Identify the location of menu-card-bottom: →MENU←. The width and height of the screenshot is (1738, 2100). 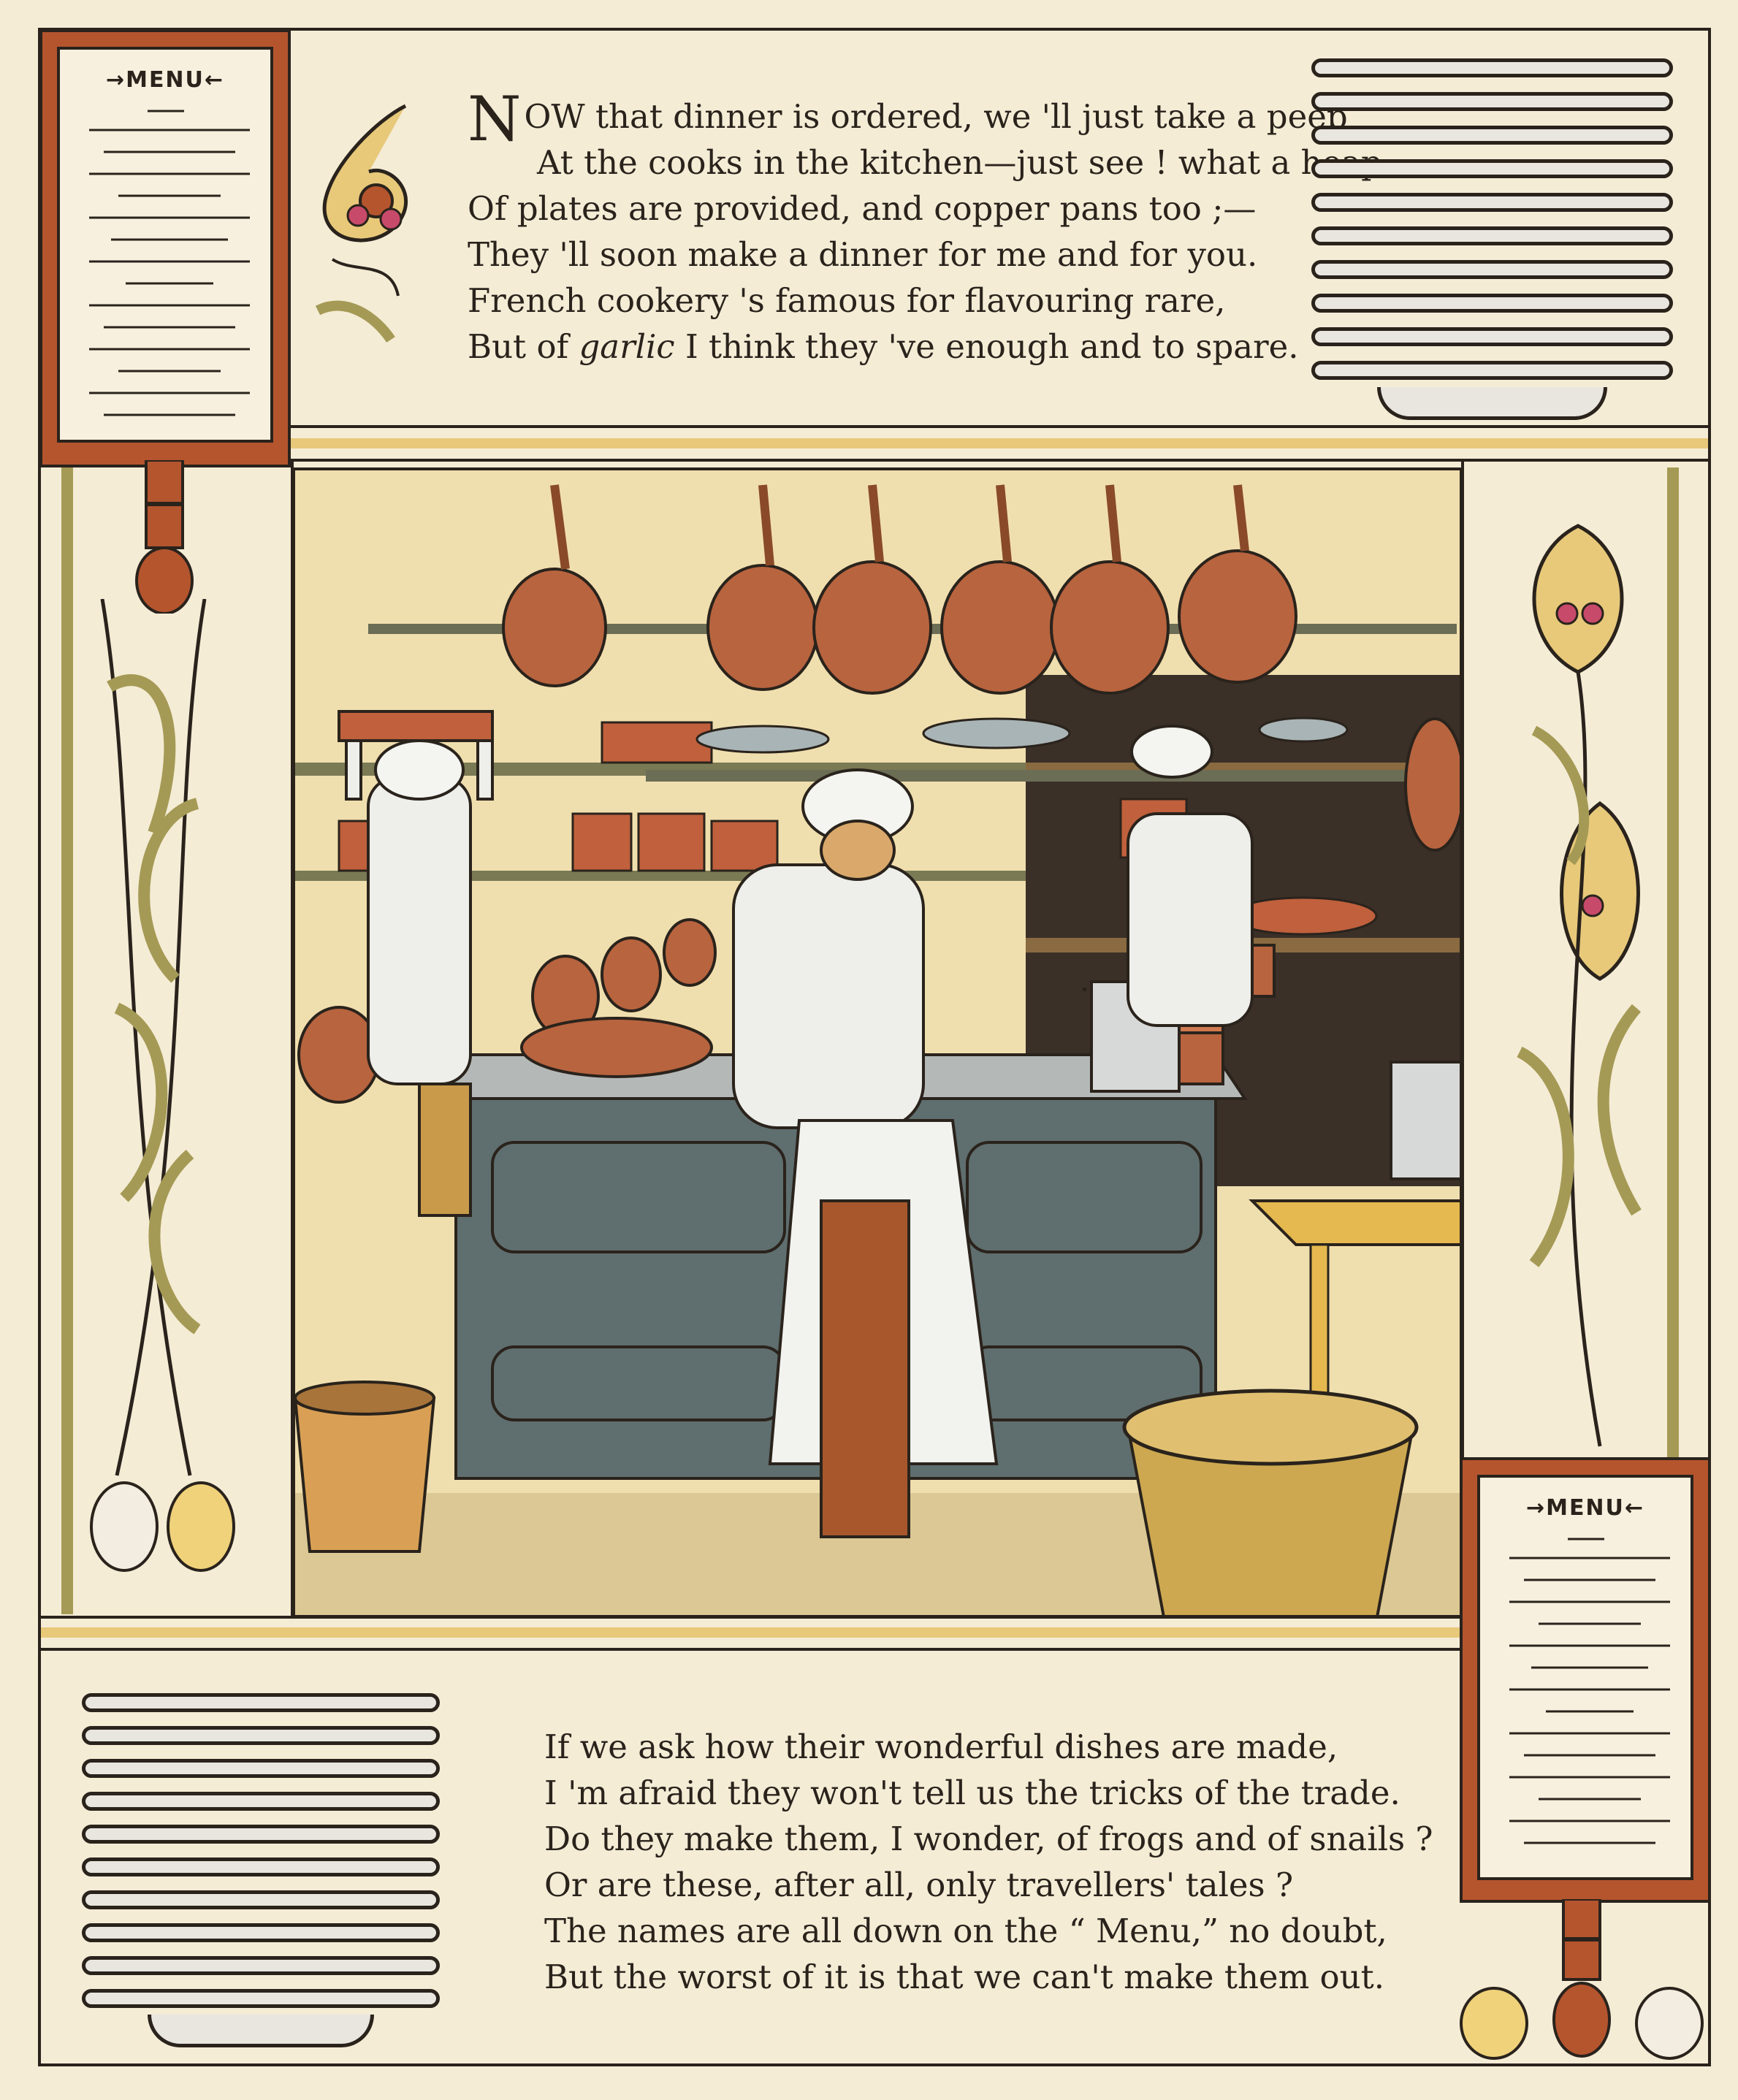
(1586, 1680).